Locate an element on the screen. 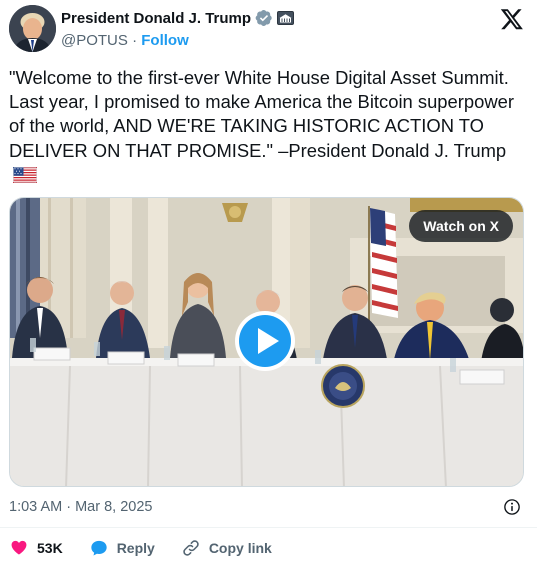 This screenshot has height=565, width=537. author-name-row: President Donald J. Trump is located at coordinates (178, 18).